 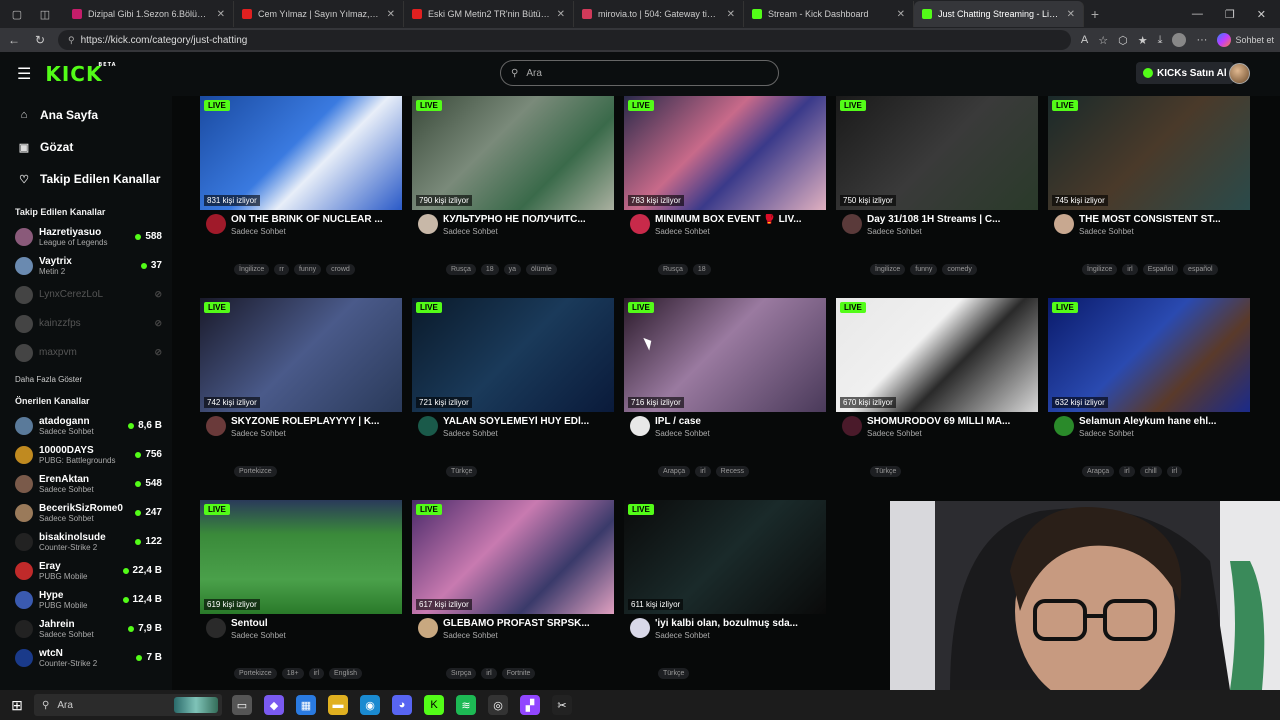 I want to click on stream-thumbnail: LIVE 632 kişi izliyor, so click(x=1149, y=355).